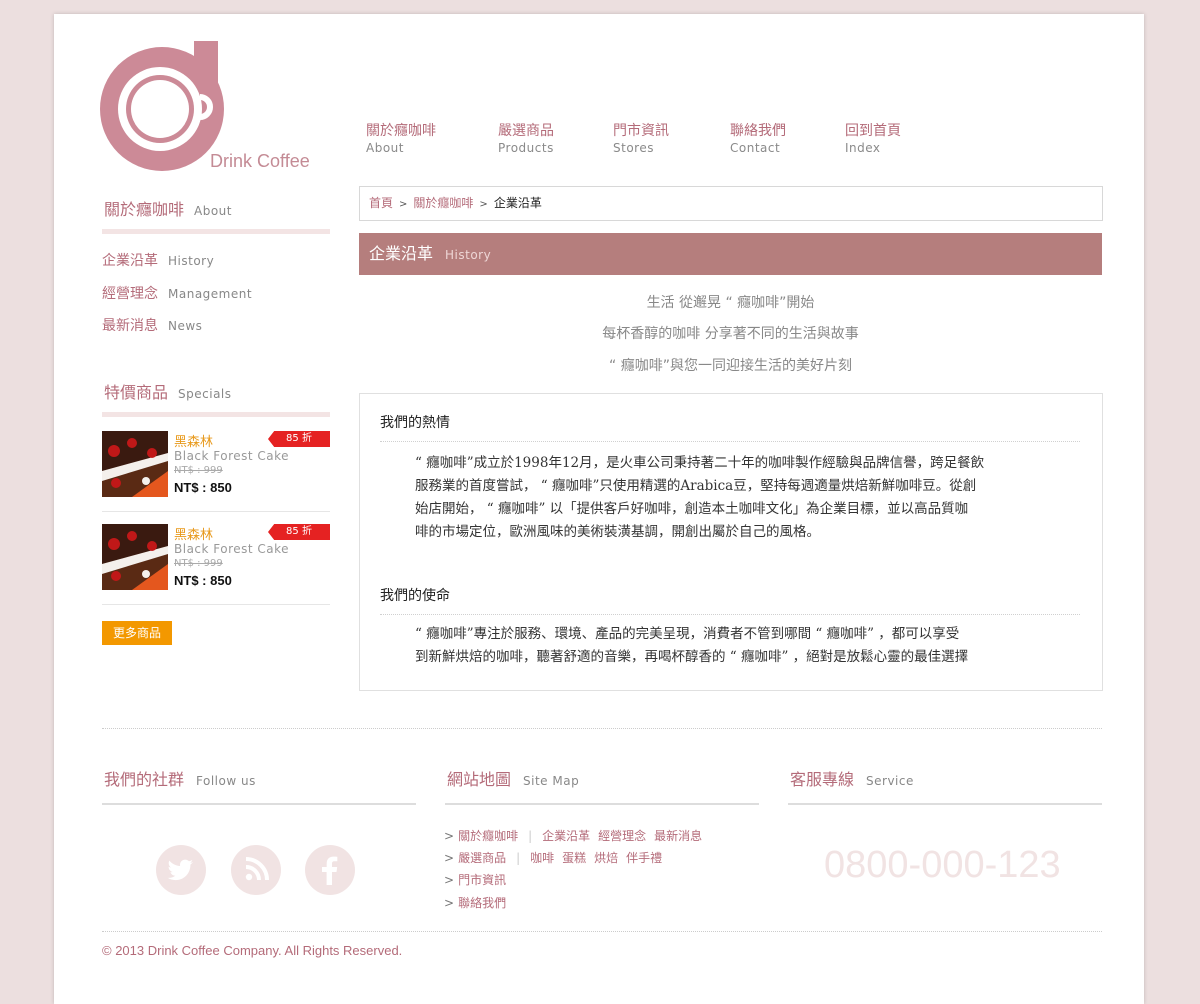 The width and height of the screenshot is (1200, 1004). I want to click on nav-products: 嚴選商品 Products, so click(548, 139).